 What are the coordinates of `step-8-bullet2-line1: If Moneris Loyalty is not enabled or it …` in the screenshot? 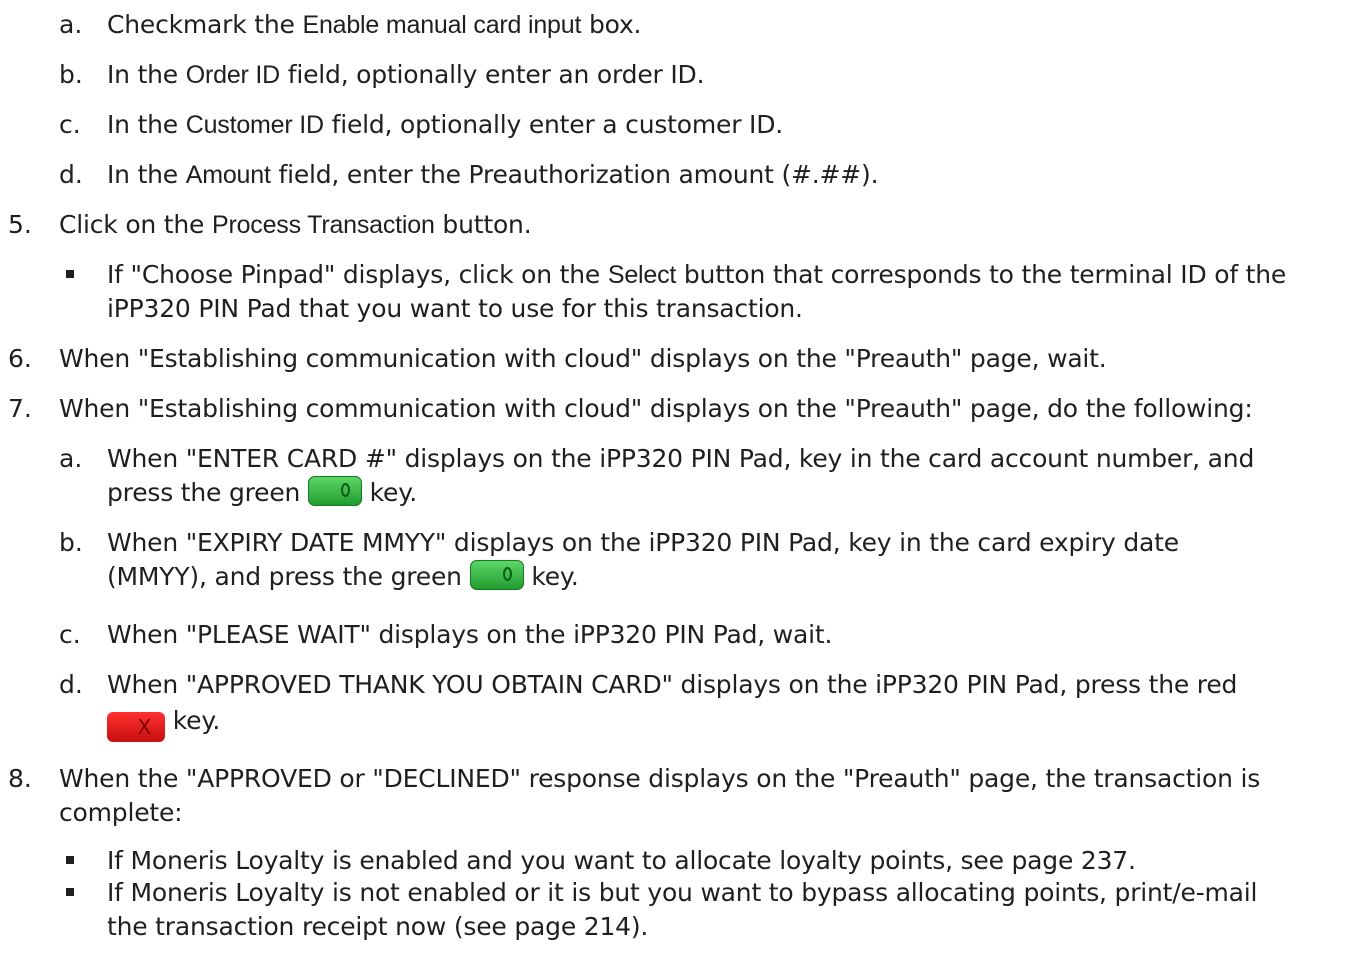 It's located at (682, 892).